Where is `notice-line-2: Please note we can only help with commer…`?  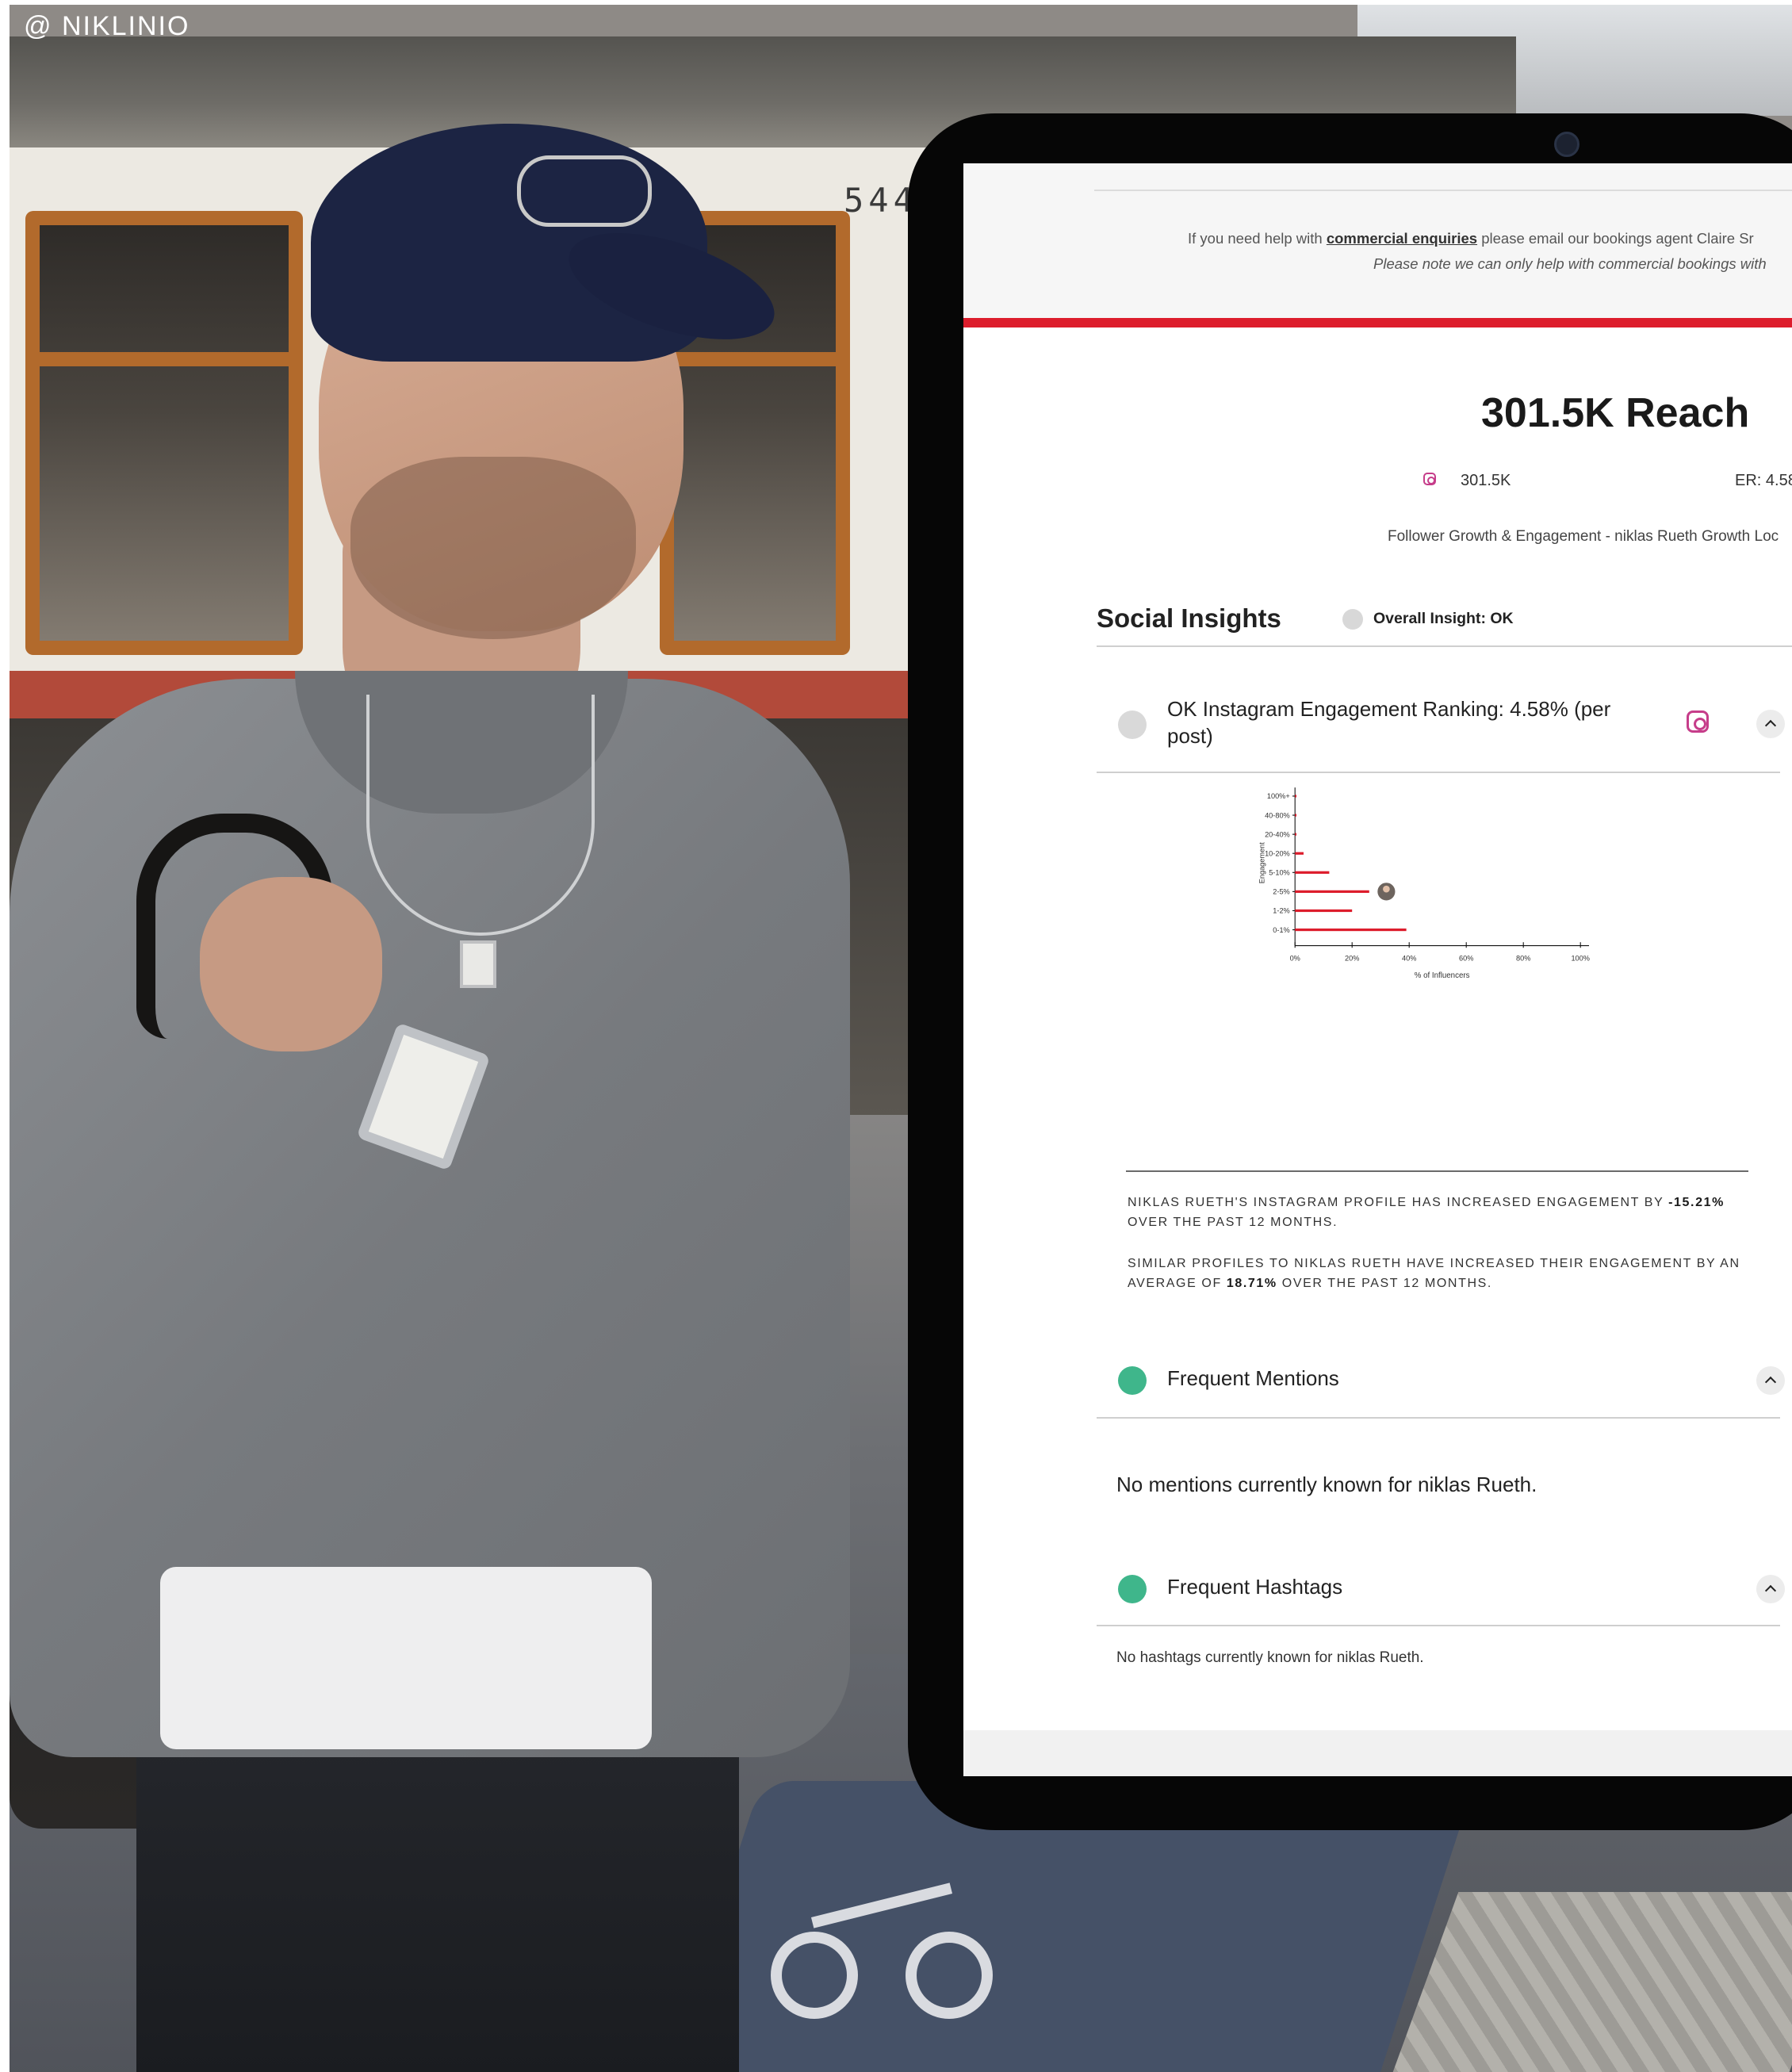 notice-line-2: Please note we can only help with commer… is located at coordinates (1570, 263).